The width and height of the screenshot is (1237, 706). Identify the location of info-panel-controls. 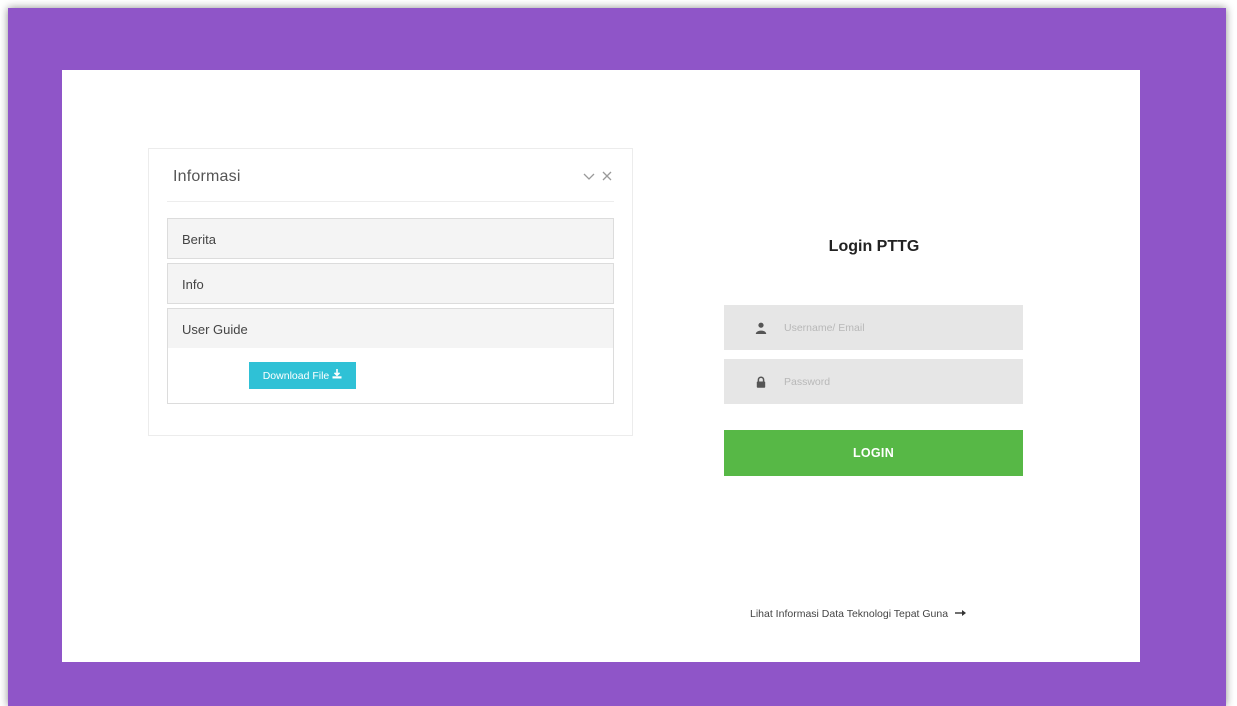
(598, 176).